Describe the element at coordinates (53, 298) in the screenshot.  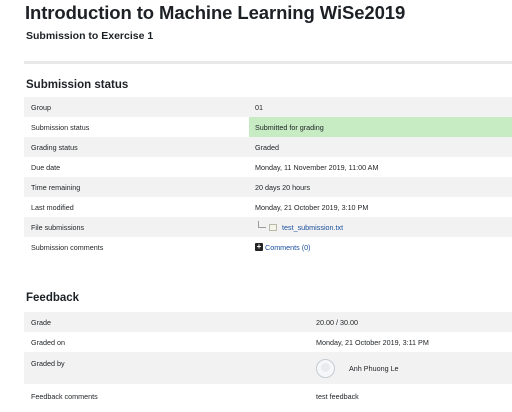
I see `feedback-heading: Feedback` at that location.